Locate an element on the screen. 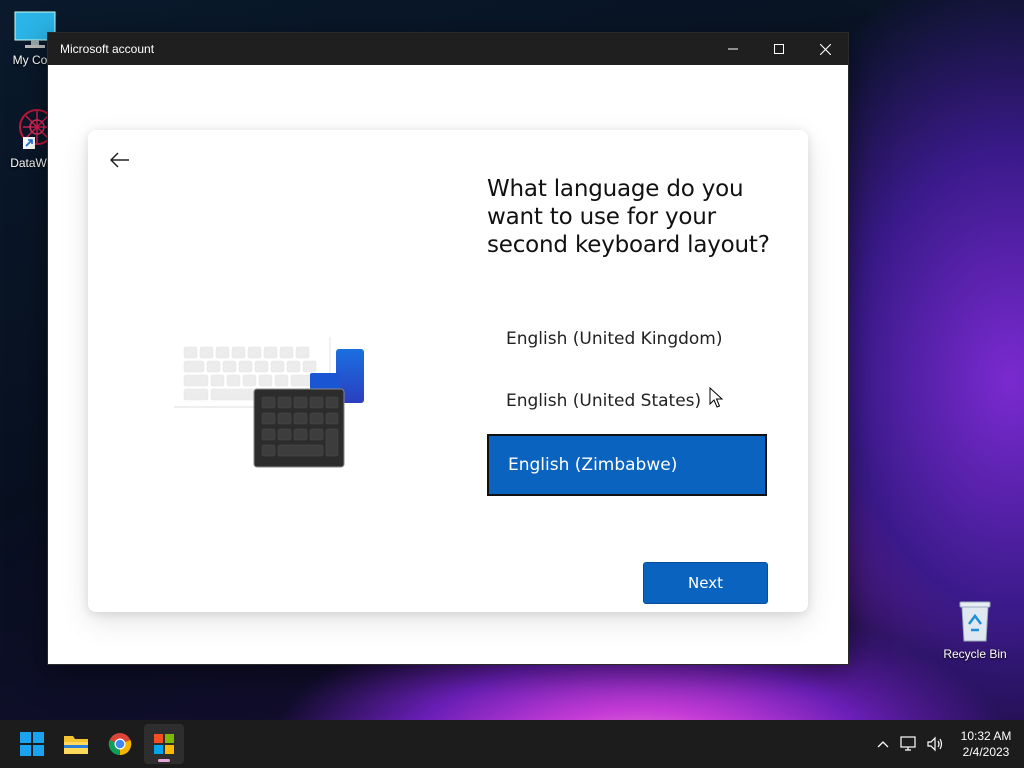  minimize-icon is located at coordinates (733, 49).